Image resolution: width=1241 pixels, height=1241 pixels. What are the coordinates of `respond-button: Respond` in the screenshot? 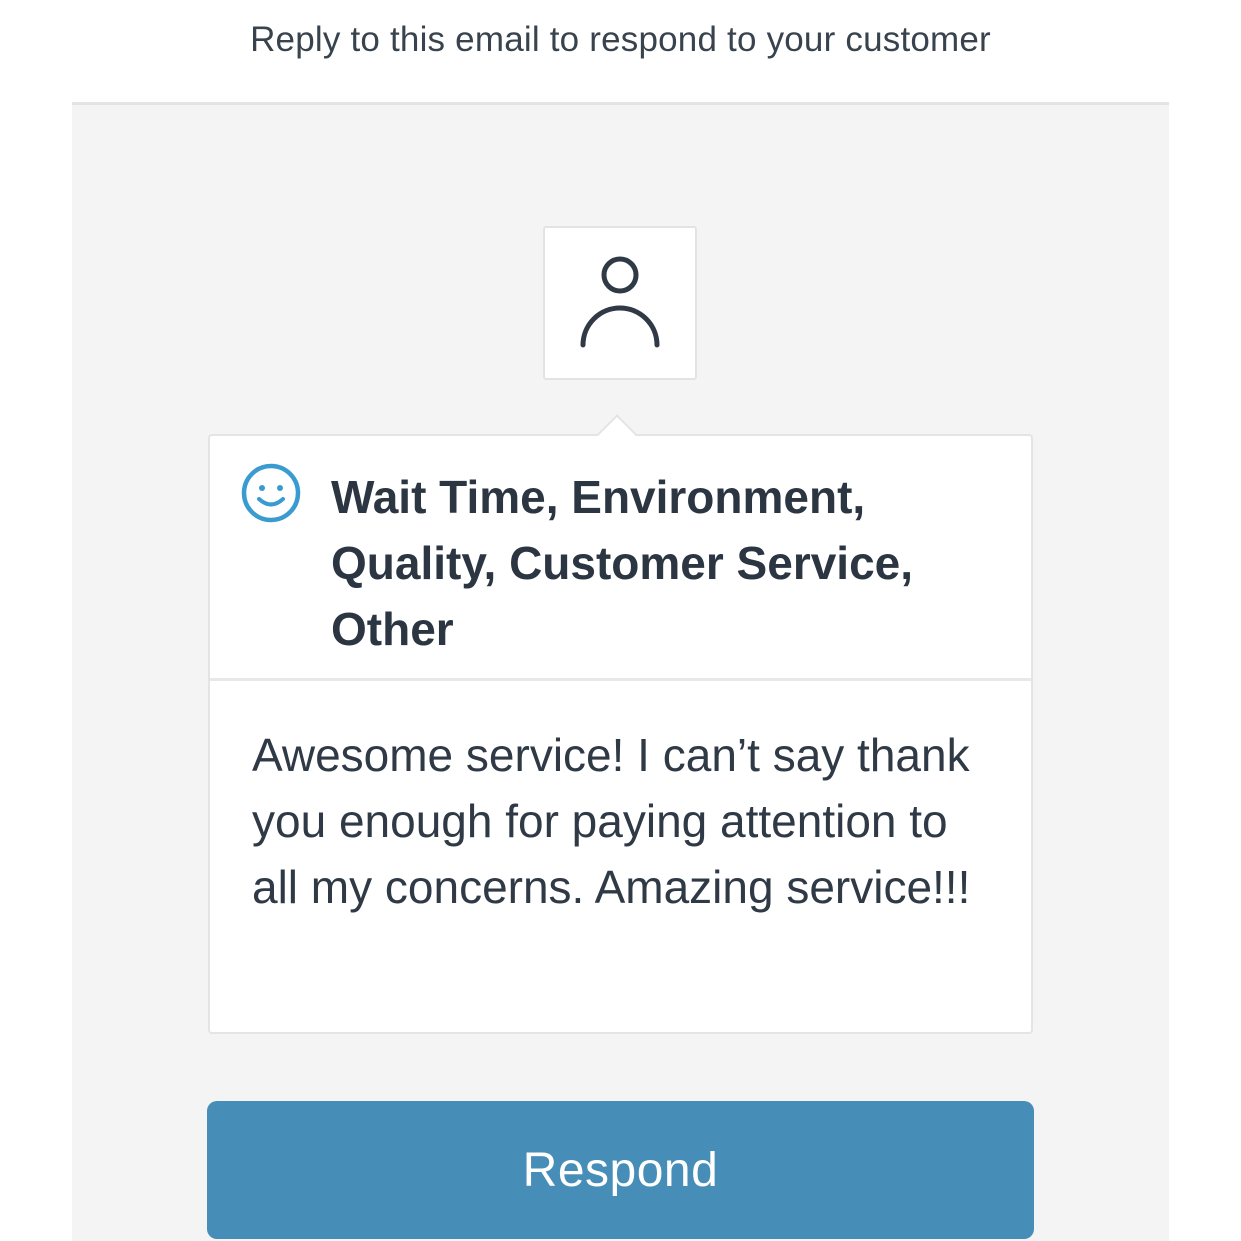 It's located at (620, 1170).